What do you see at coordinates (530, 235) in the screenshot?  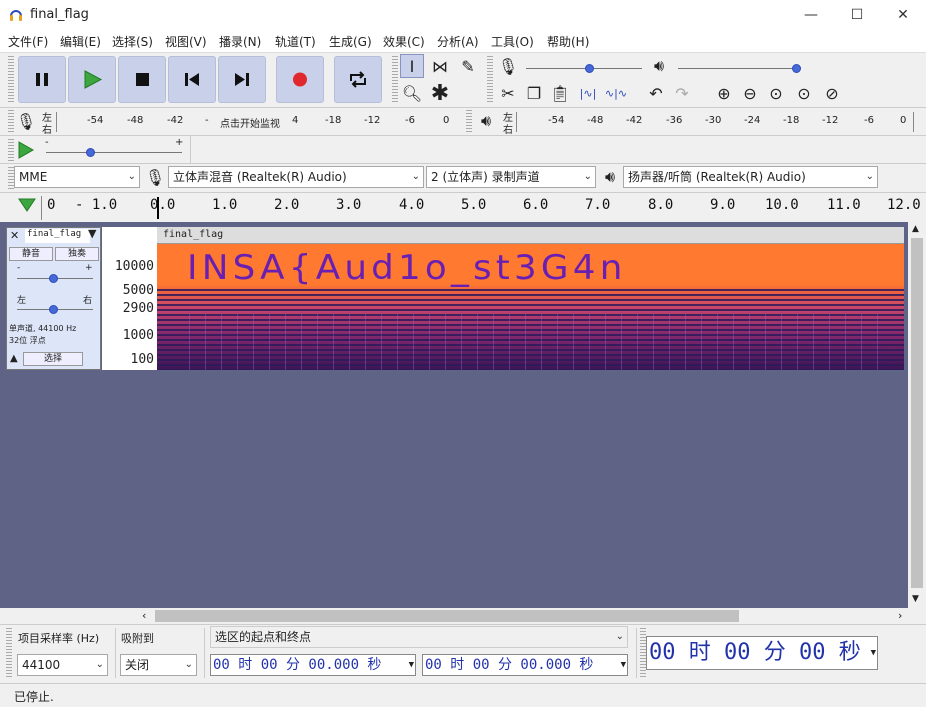 I see `clip-title-bar: final_flag` at bounding box center [530, 235].